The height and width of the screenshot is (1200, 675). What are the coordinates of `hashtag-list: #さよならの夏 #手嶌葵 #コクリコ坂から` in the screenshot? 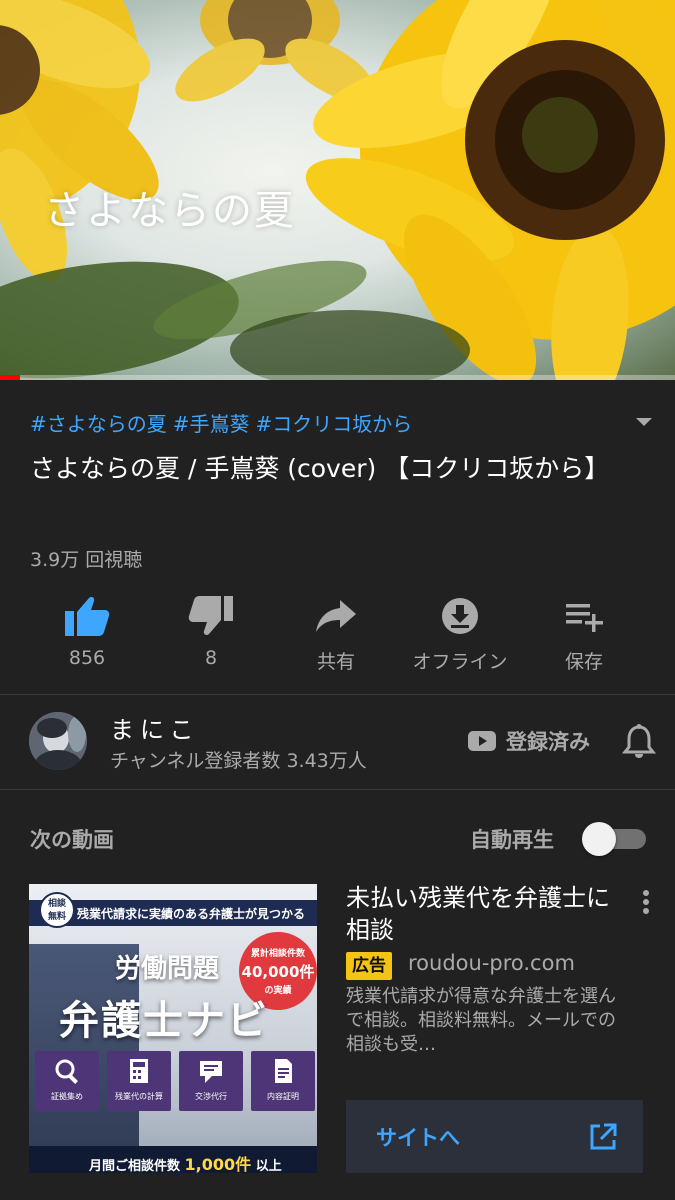 It's located at (224, 422).